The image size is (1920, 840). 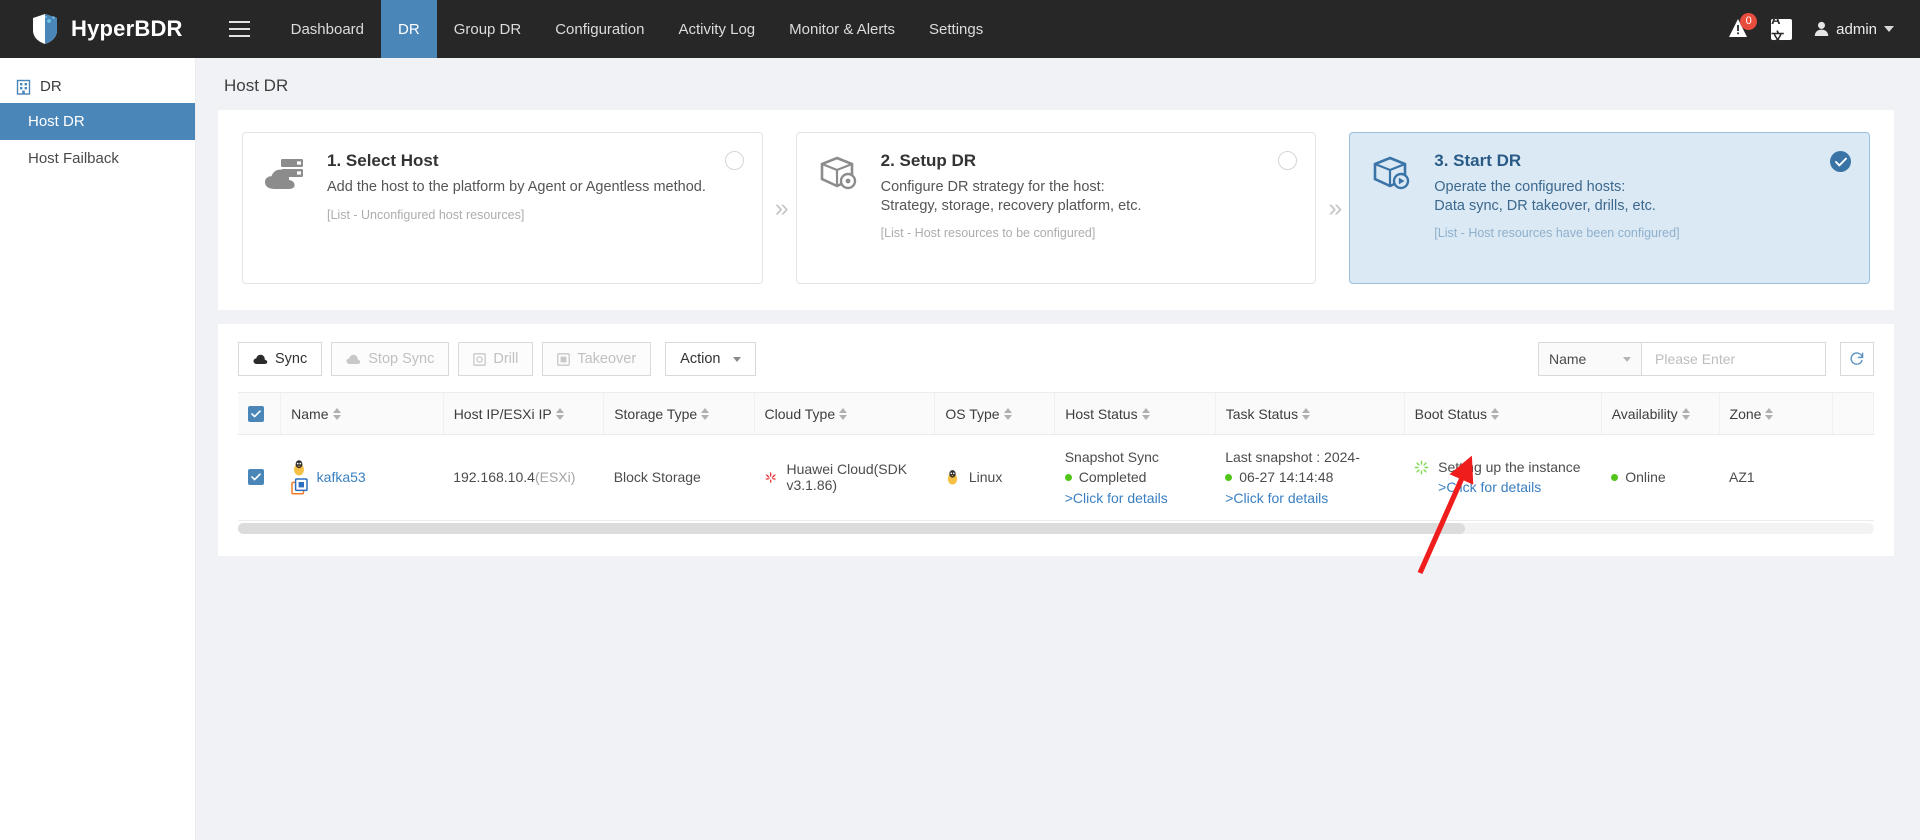 What do you see at coordinates (23, 87) in the screenshot?
I see `building-icon` at bounding box center [23, 87].